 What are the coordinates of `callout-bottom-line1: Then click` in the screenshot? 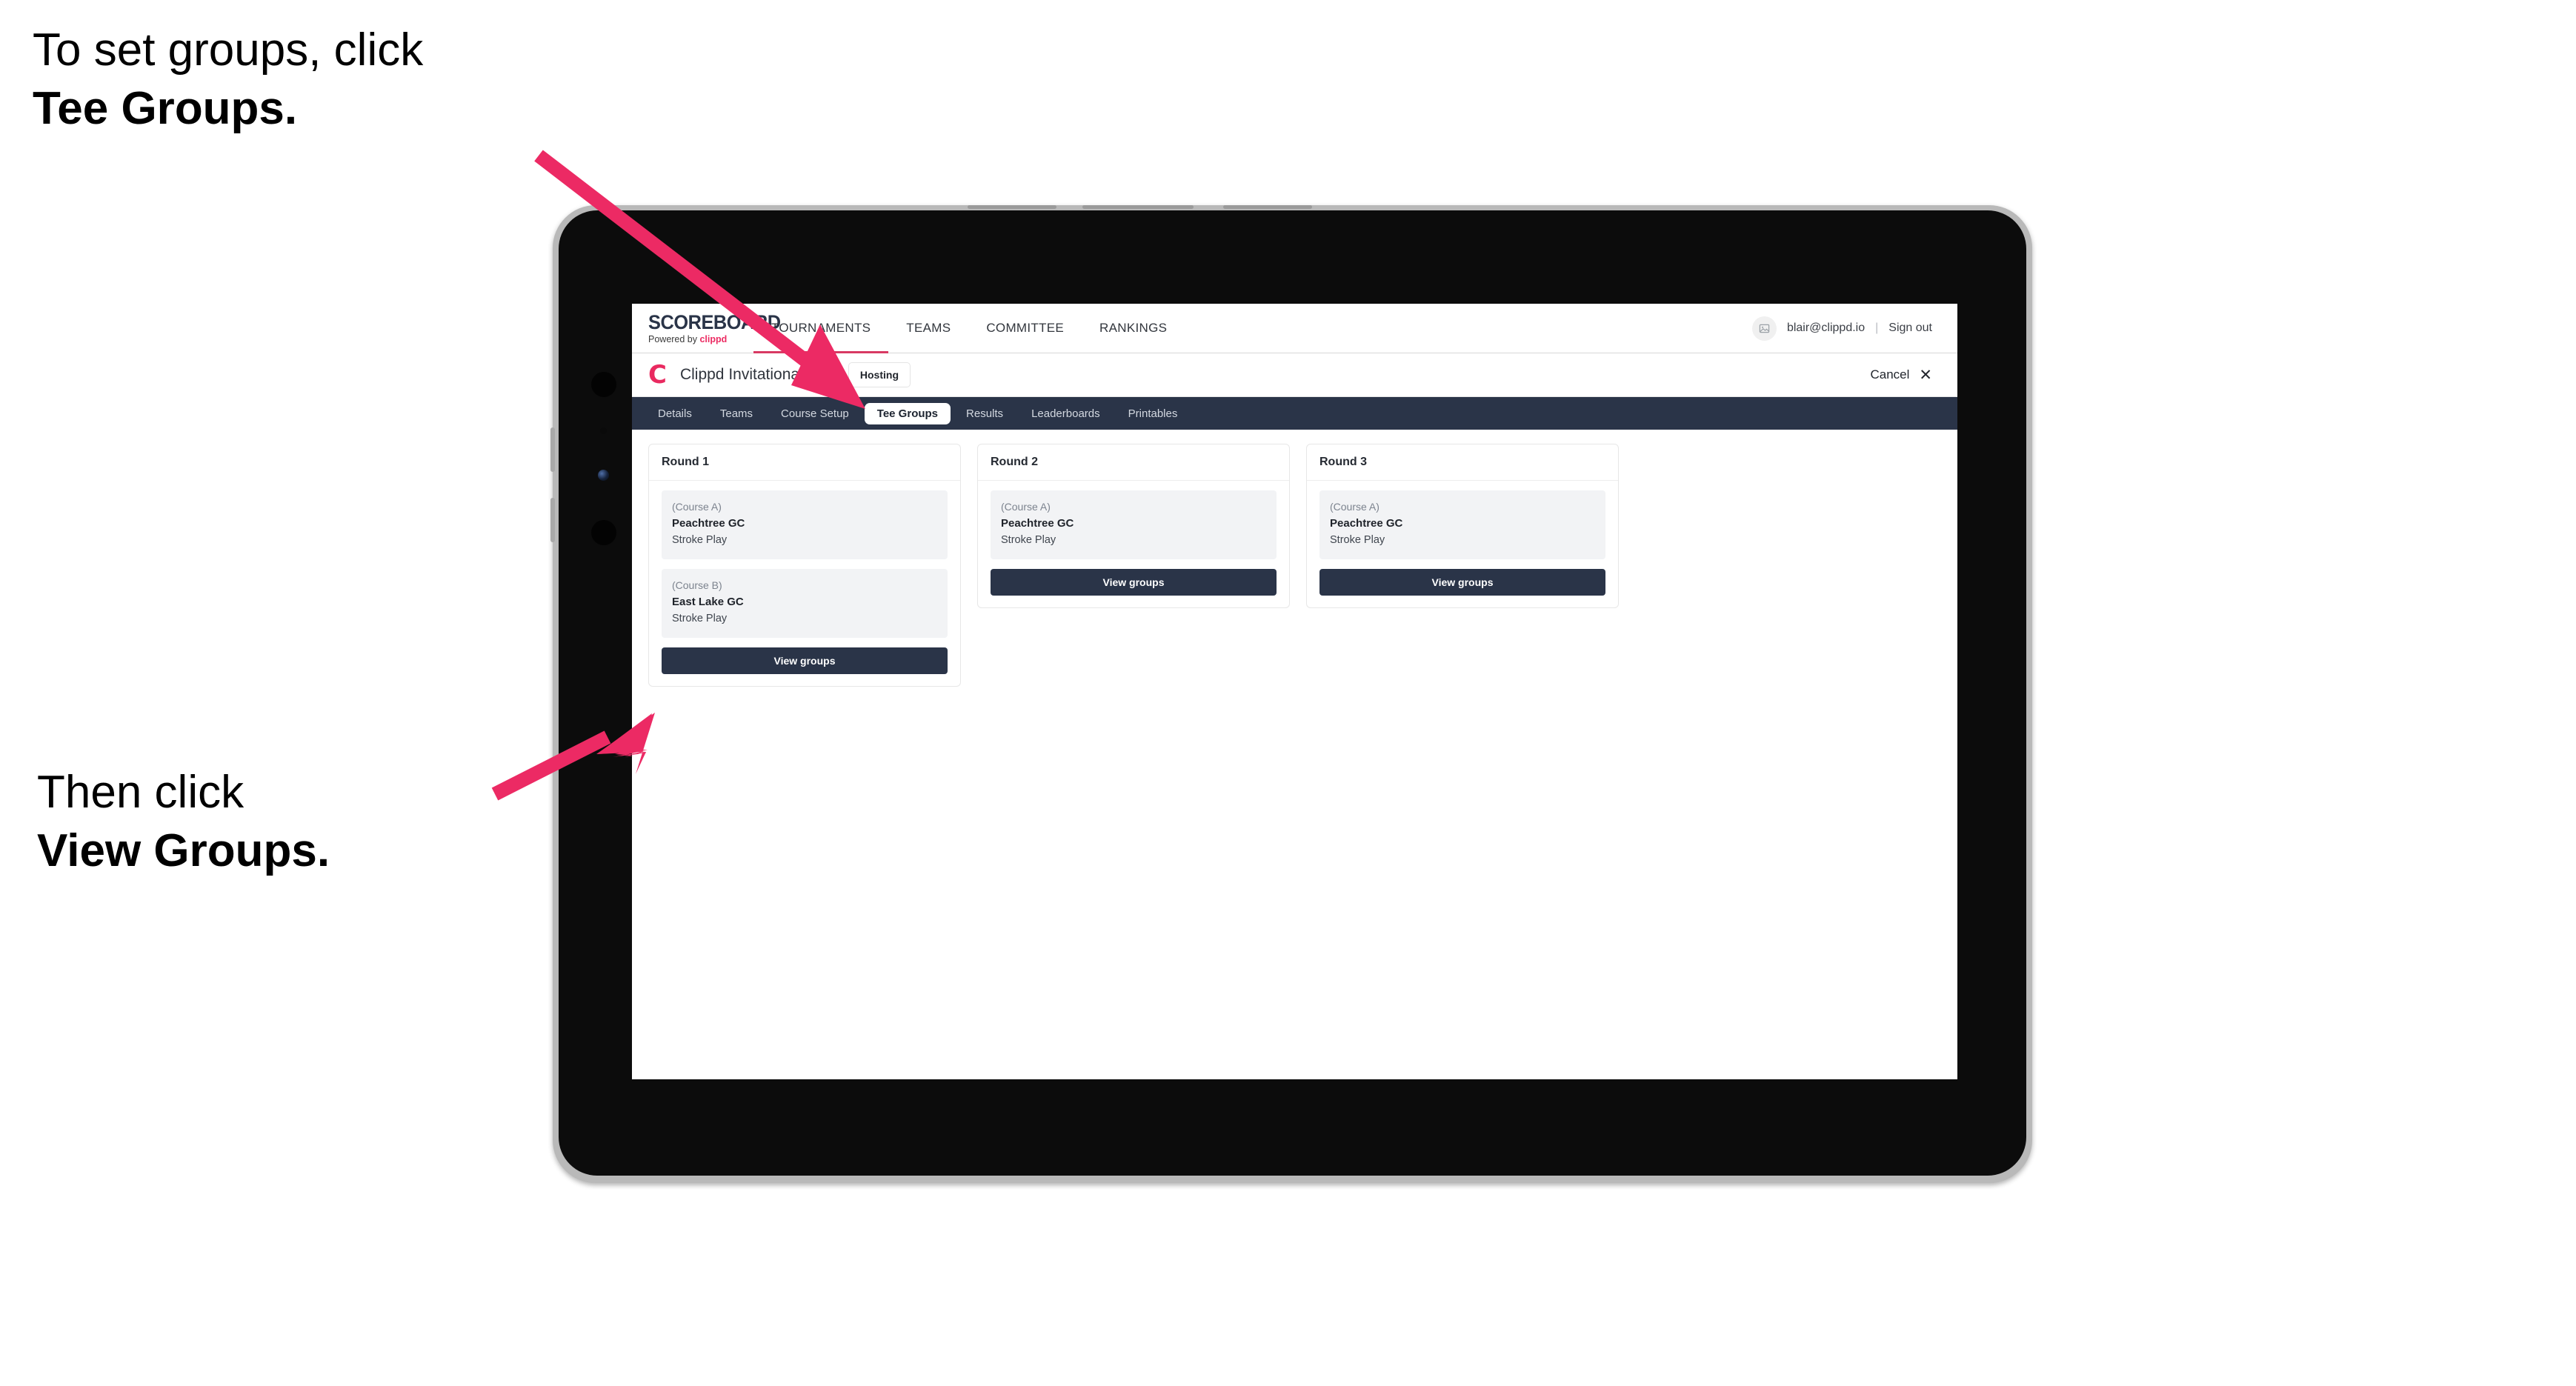 It's located at (140, 792).